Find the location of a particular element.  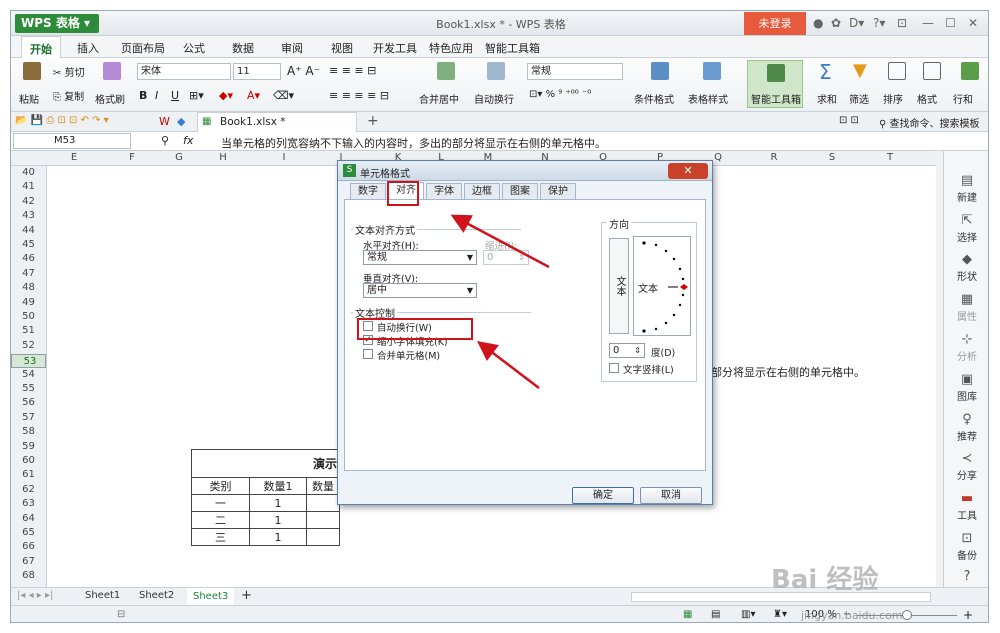

row-header: 53 is located at coordinates (28, 361).